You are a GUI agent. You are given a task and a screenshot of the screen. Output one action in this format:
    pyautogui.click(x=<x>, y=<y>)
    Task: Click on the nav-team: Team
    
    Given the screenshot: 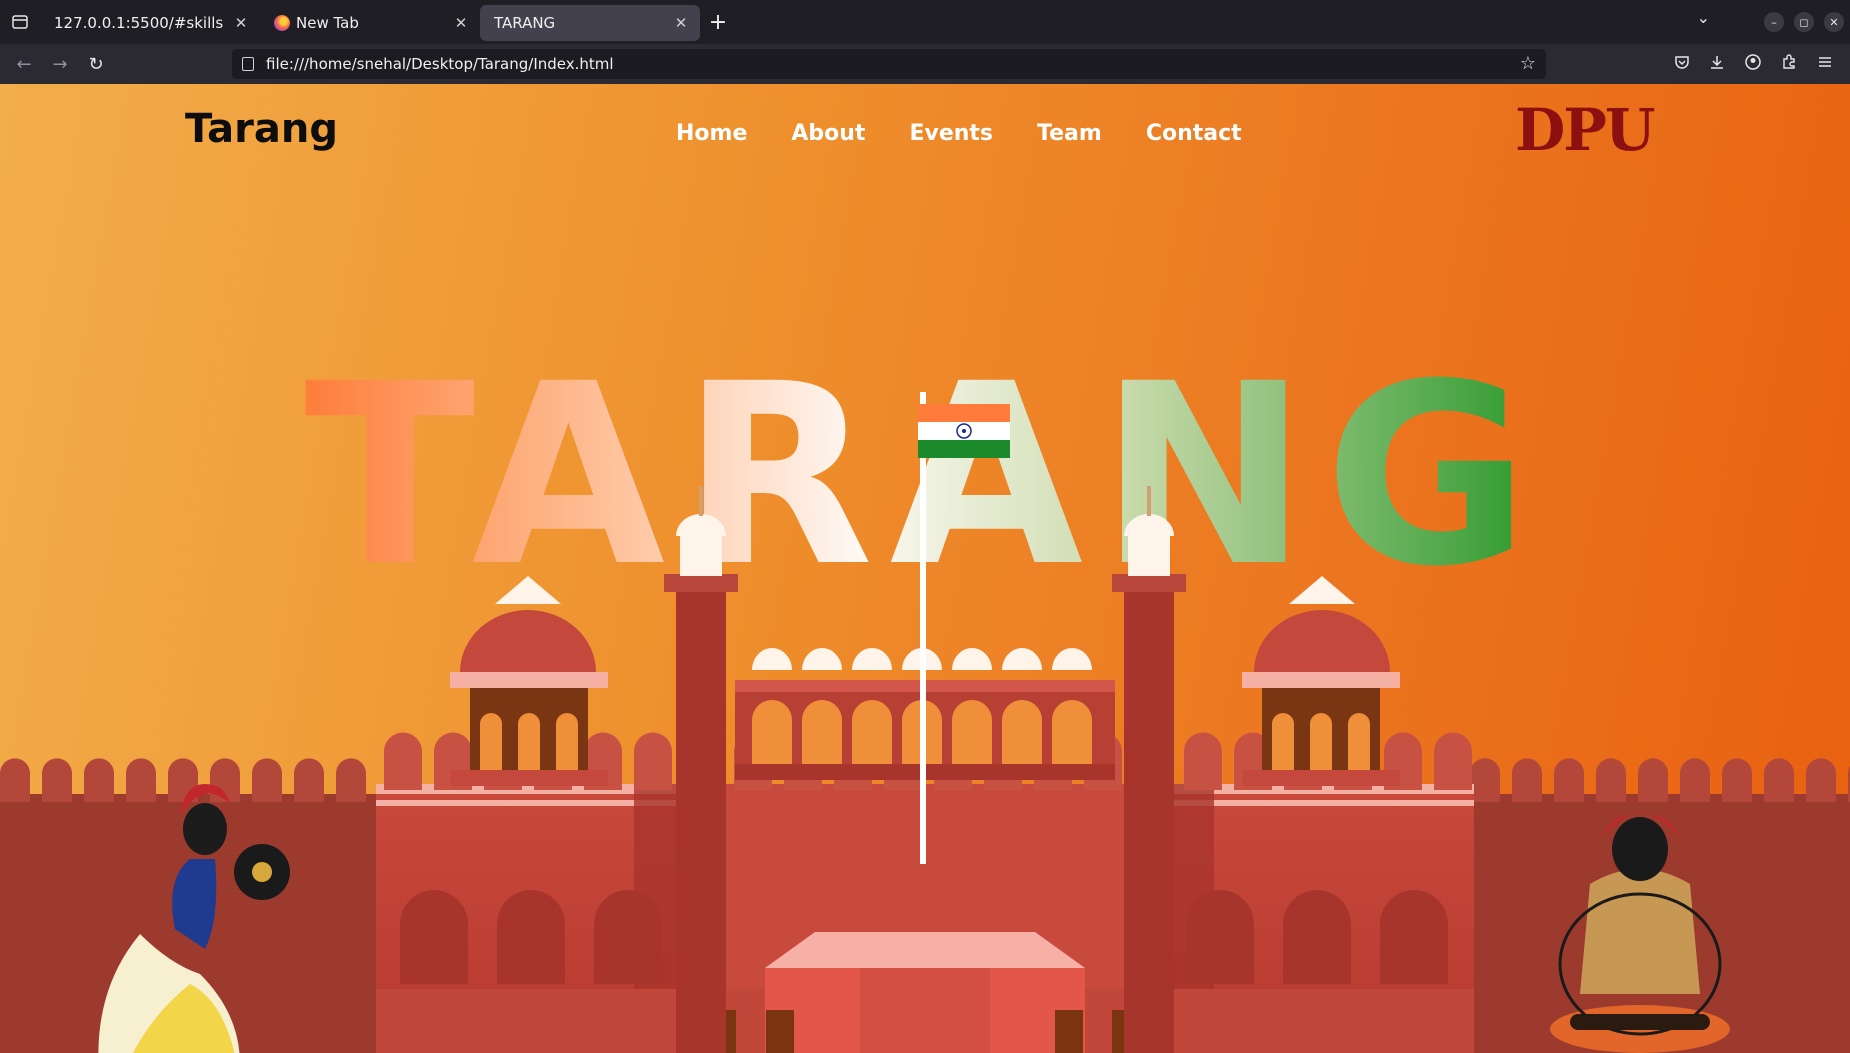 What is the action you would take?
    pyautogui.click(x=1069, y=133)
    